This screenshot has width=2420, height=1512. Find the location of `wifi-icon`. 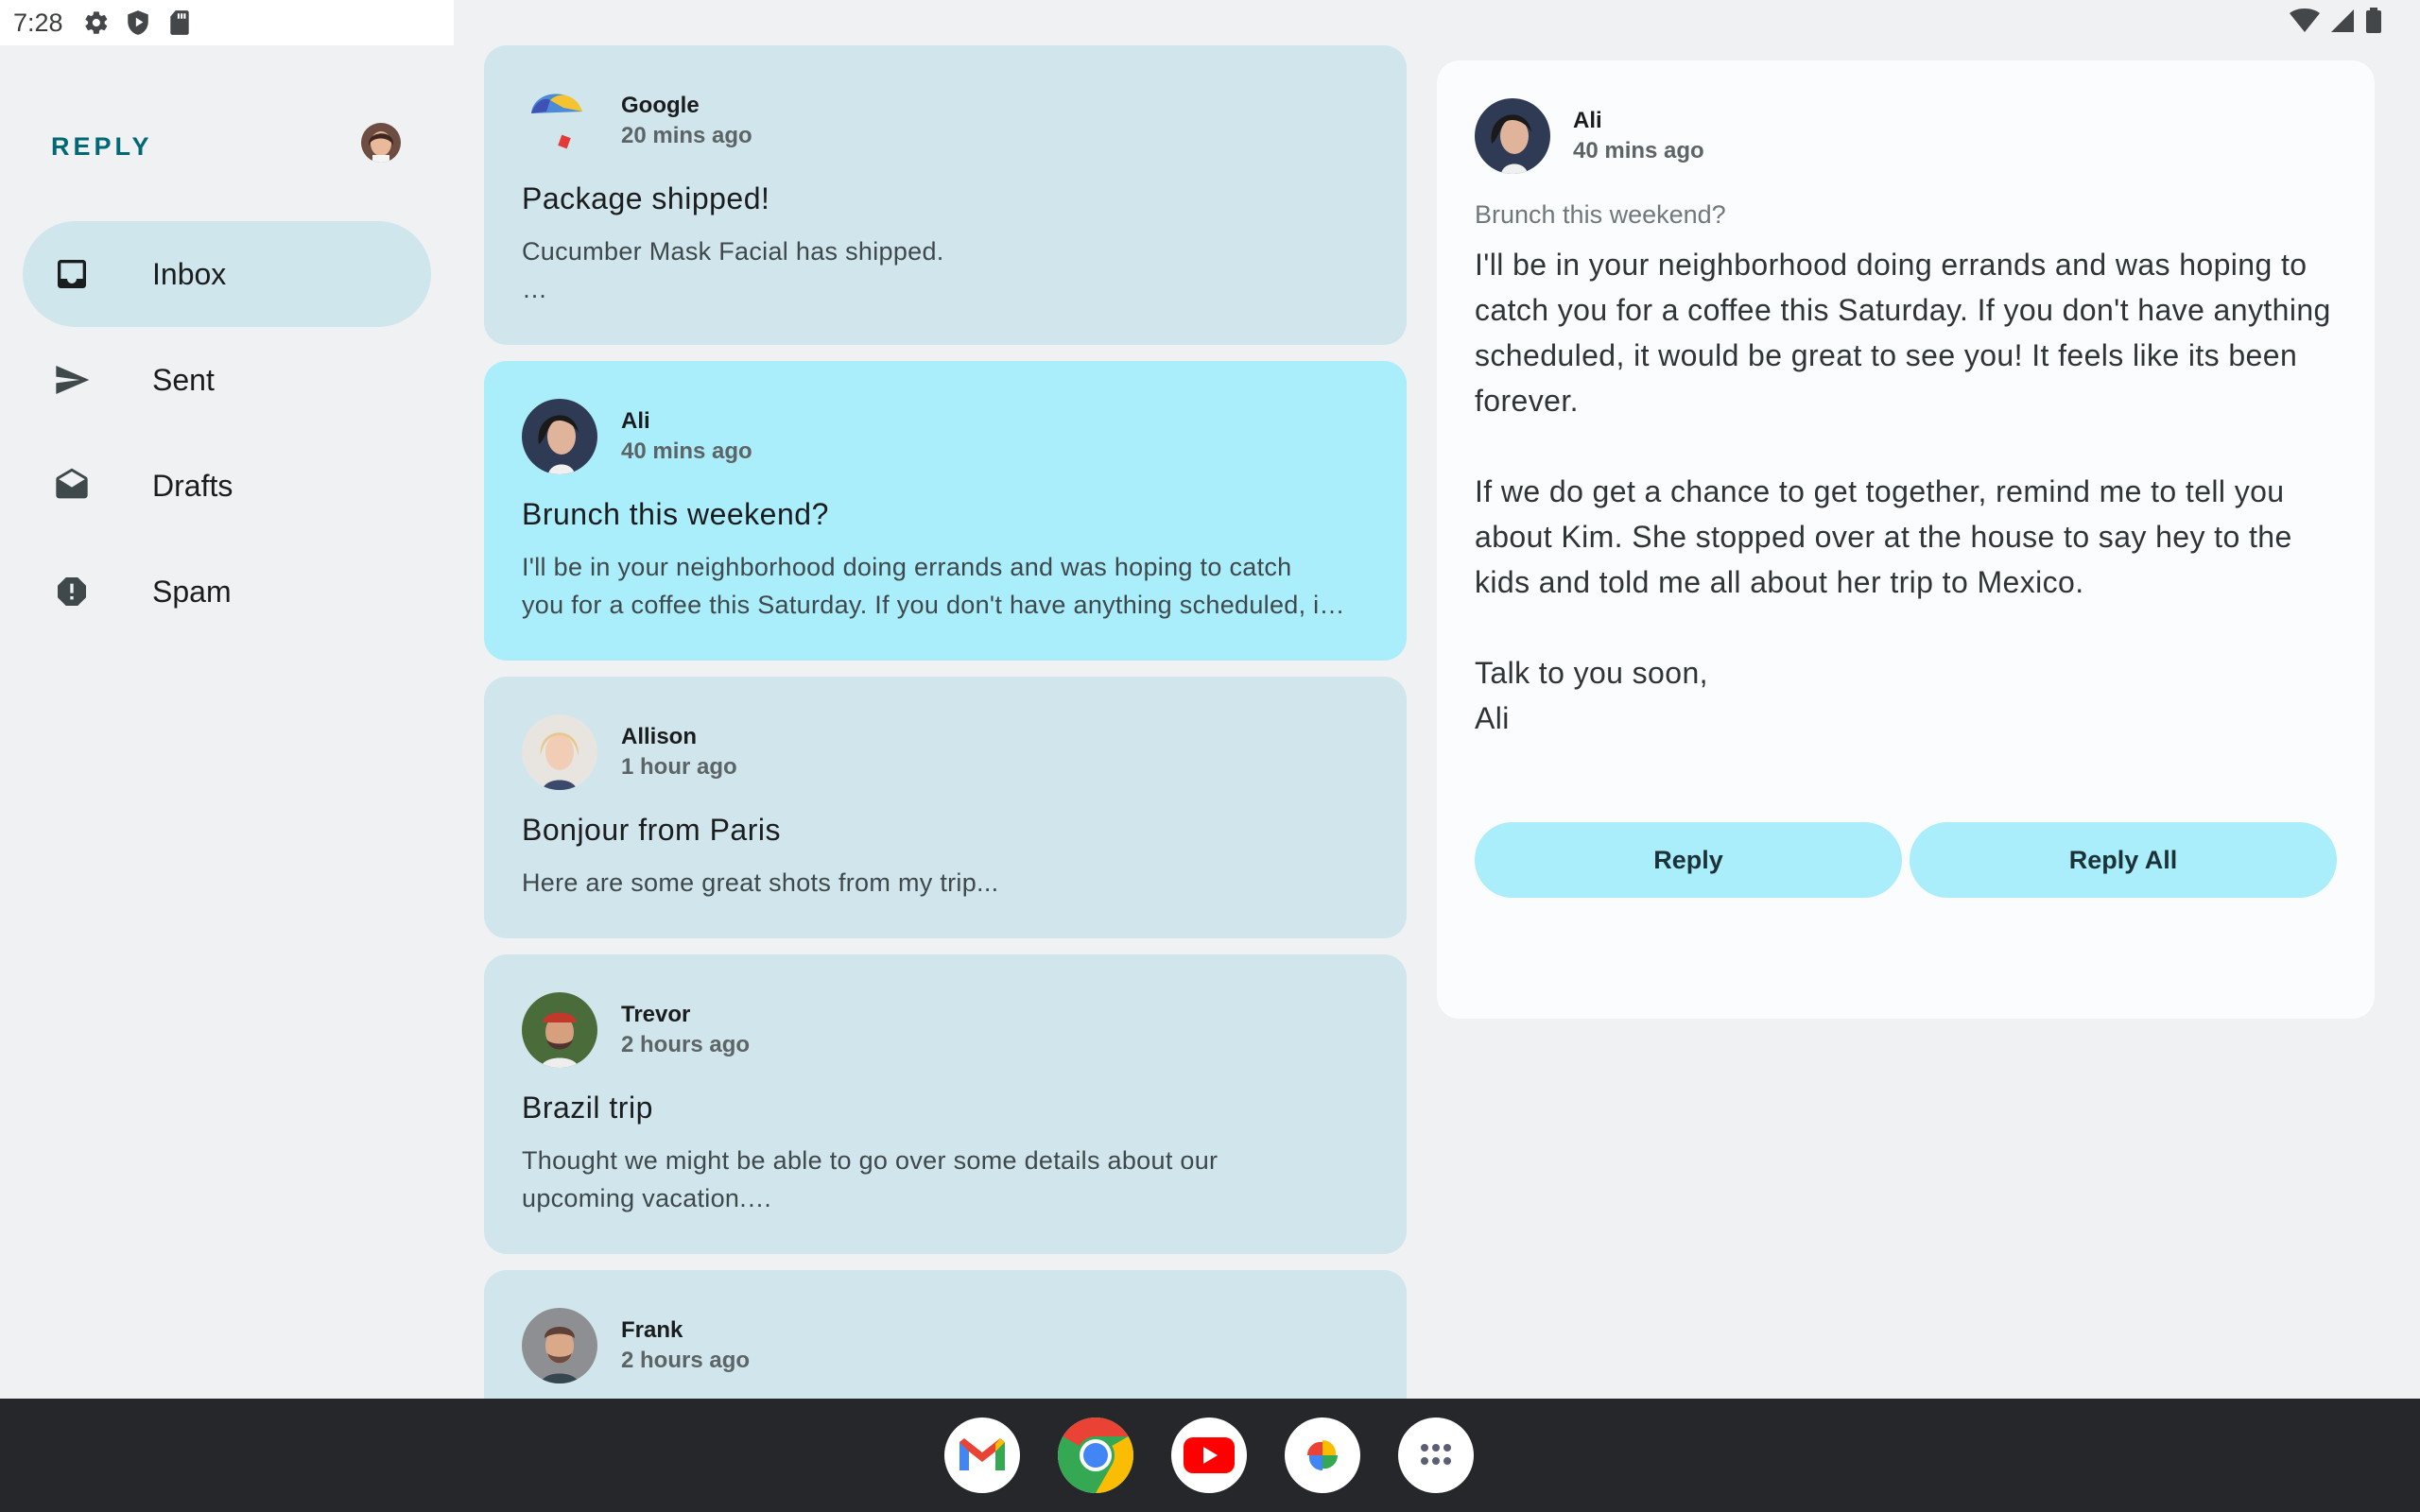

wifi-icon is located at coordinates (2305, 23).